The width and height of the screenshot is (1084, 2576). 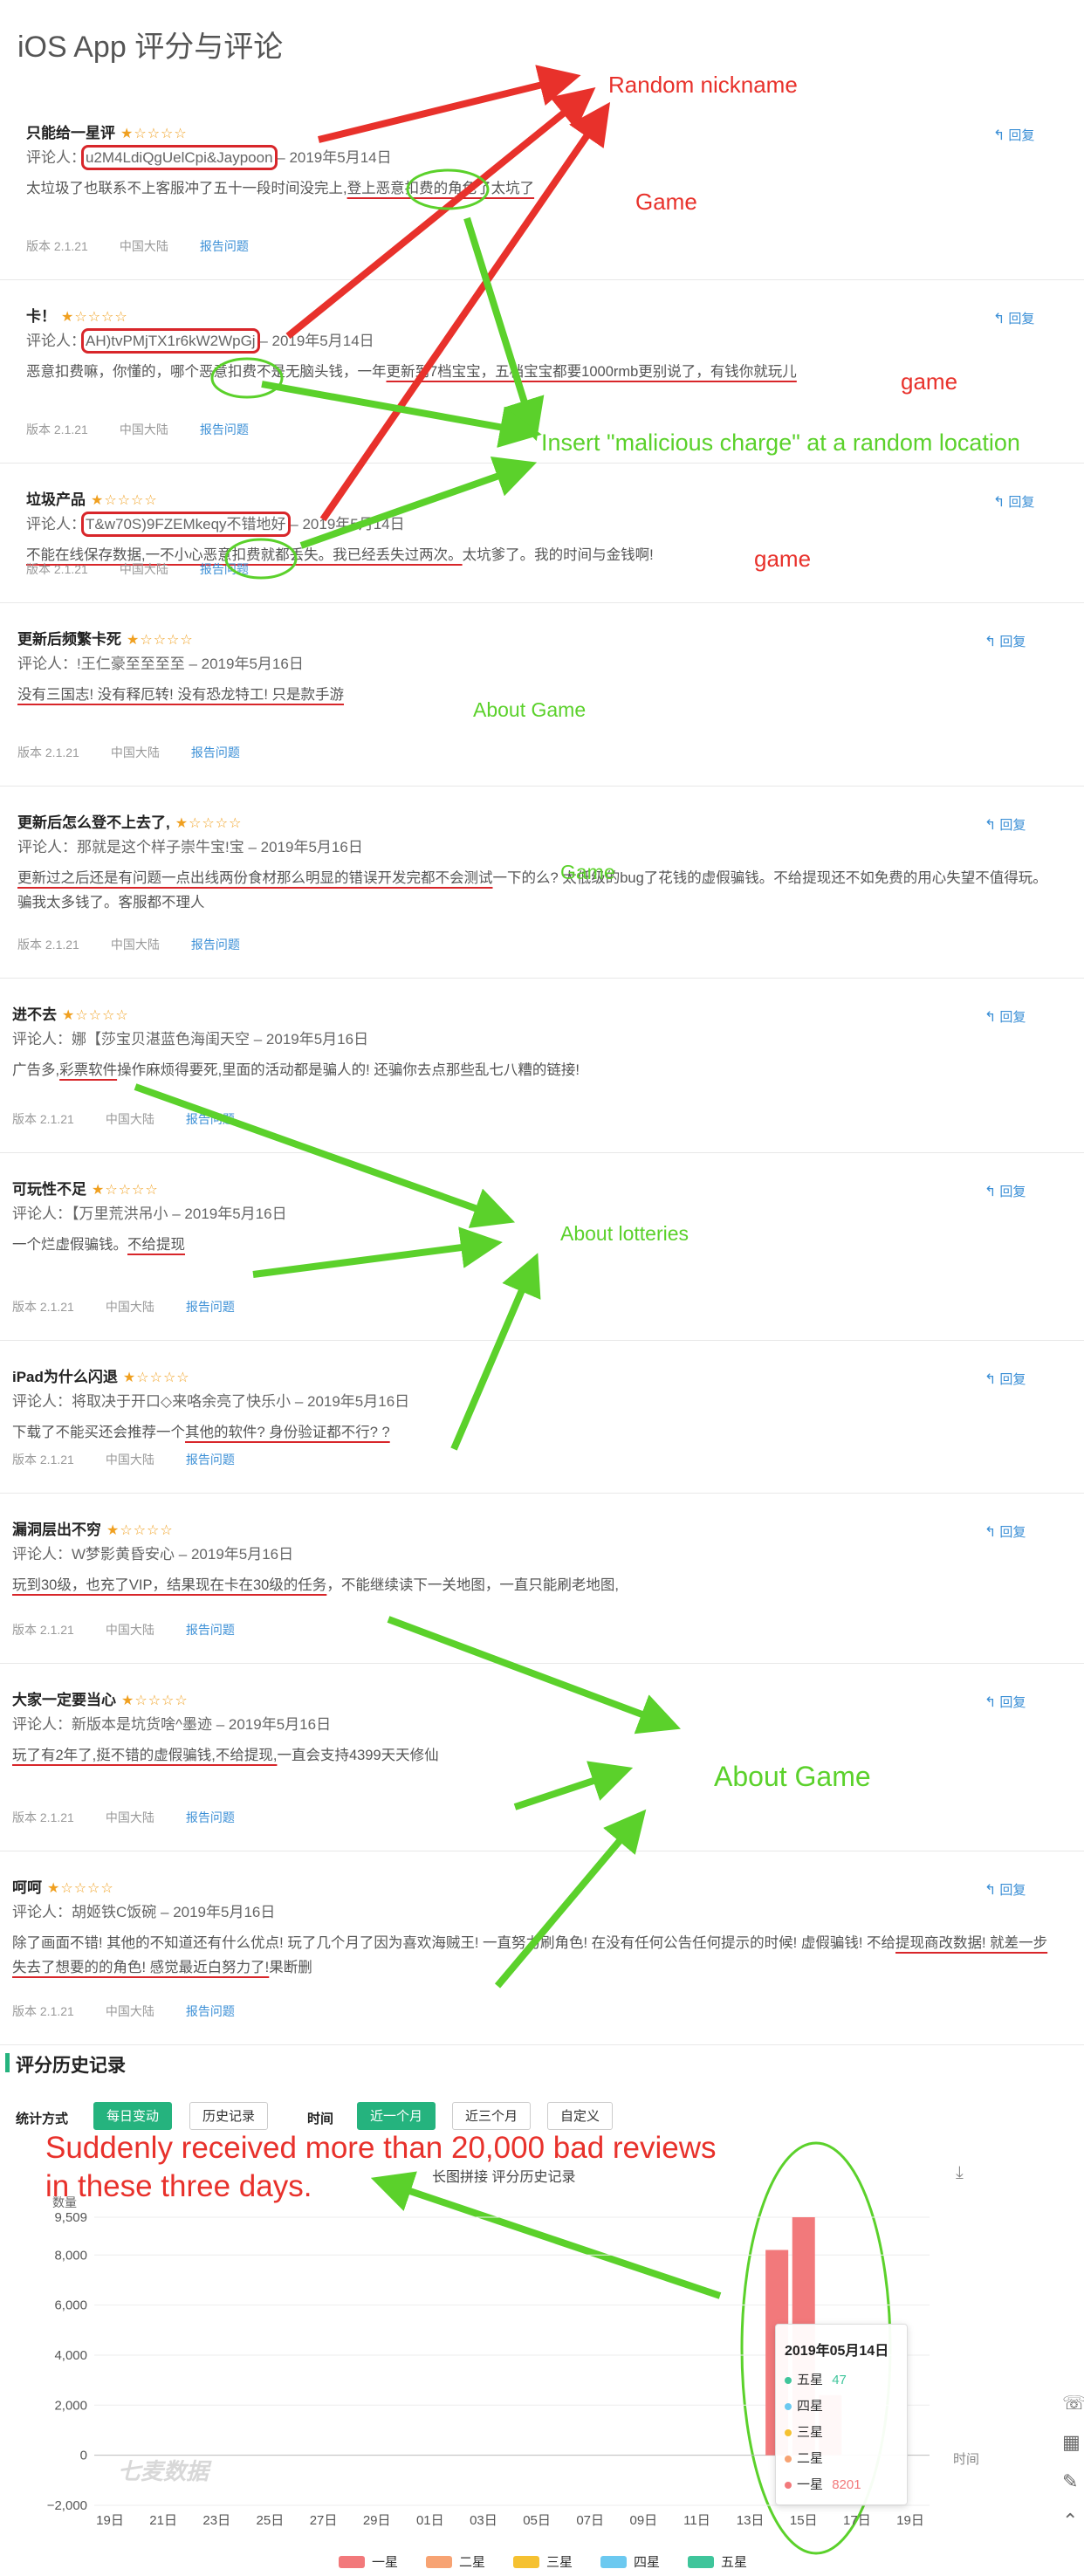 What do you see at coordinates (559, 2562) in the screenshot?
I see `legend-label: 三星` at bounding box center [559, 2562].